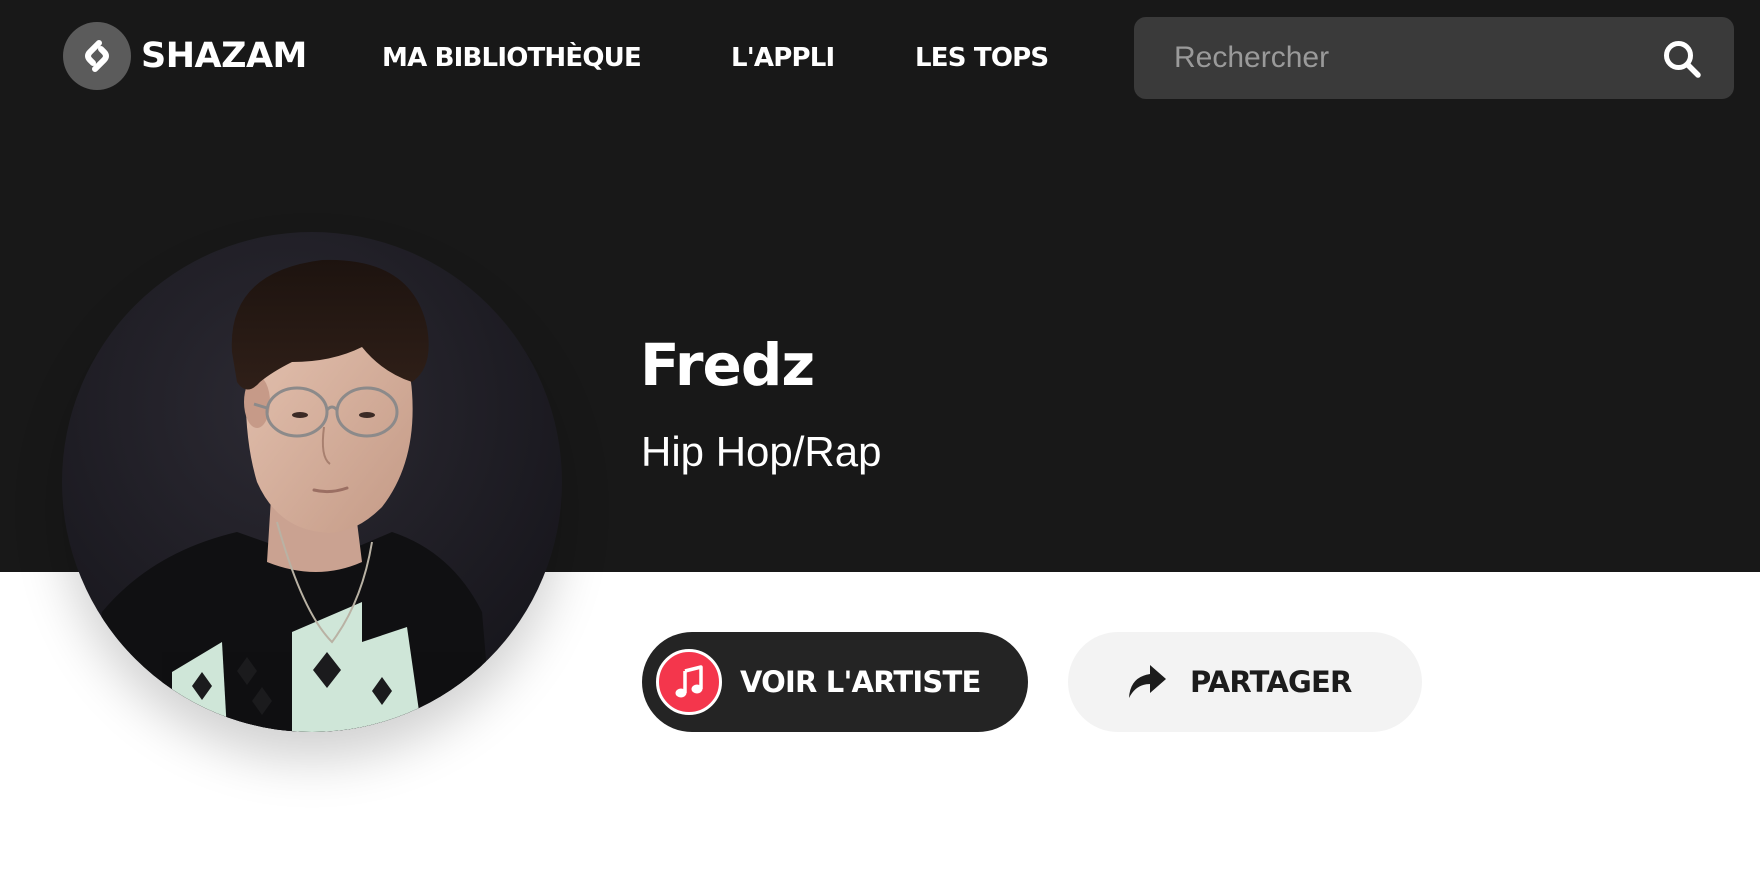 The height and width of the screenshot is (872, 1760). What do you see at coordinates (982, 58) in the screenshot?
I see `nav-link-charts: LES TOPS` at bounding box center [982, 58].